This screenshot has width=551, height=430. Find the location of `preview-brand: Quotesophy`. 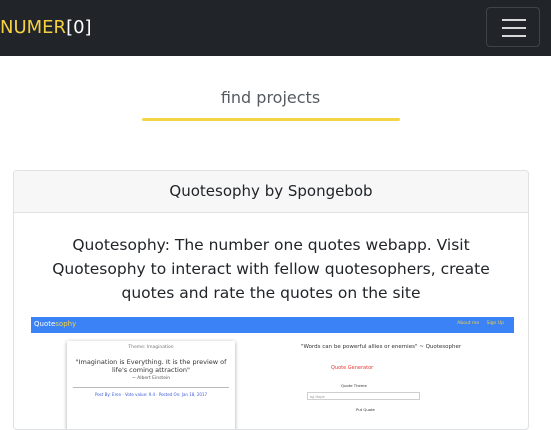

preview-brand: Quotesophy is located at coordinates (55, 324).